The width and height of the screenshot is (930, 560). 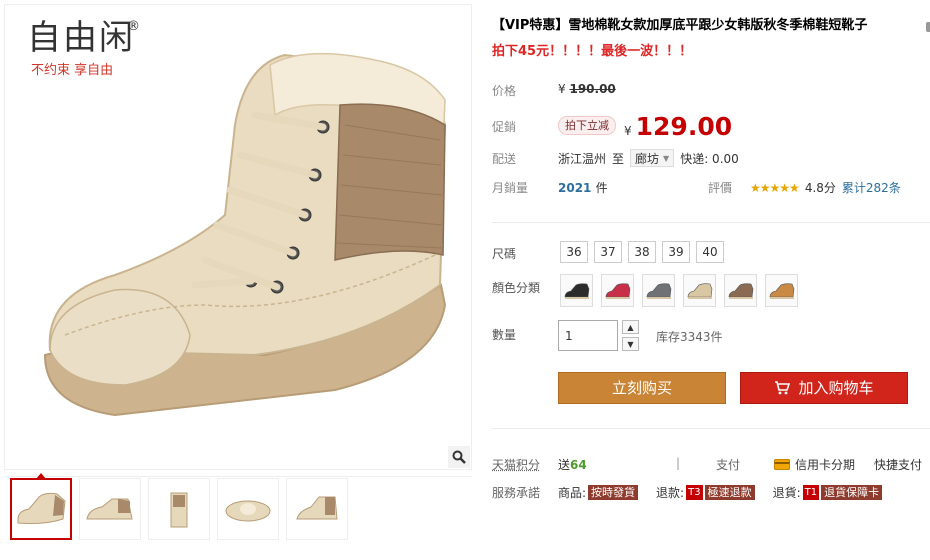 What do you see at coordinates (835, 388) in the screenshot?
I see `add-to-cart-label: 加入购物车` at bounding box center [835, 388].